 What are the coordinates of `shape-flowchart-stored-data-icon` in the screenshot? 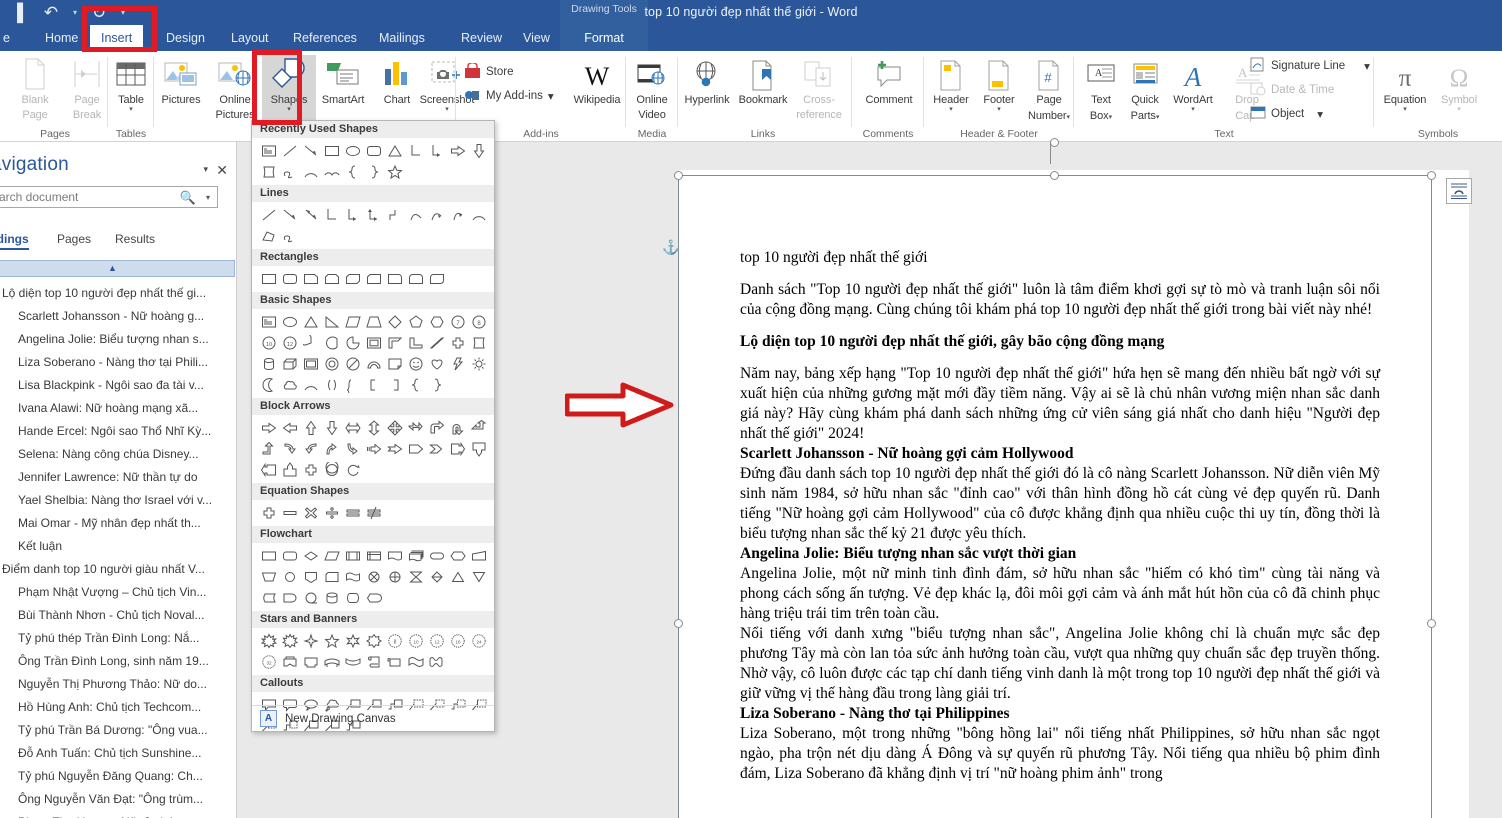 It's located at (268, 597).